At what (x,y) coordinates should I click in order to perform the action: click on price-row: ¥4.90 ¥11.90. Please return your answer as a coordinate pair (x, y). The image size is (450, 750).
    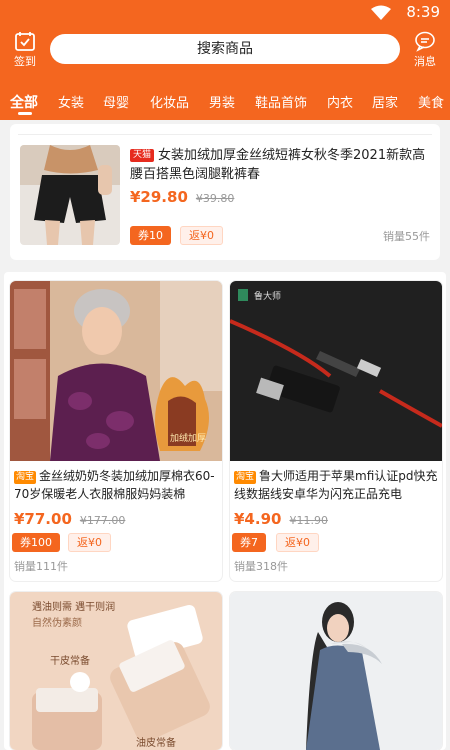
    Looking at the image, I should click on (281, 518).